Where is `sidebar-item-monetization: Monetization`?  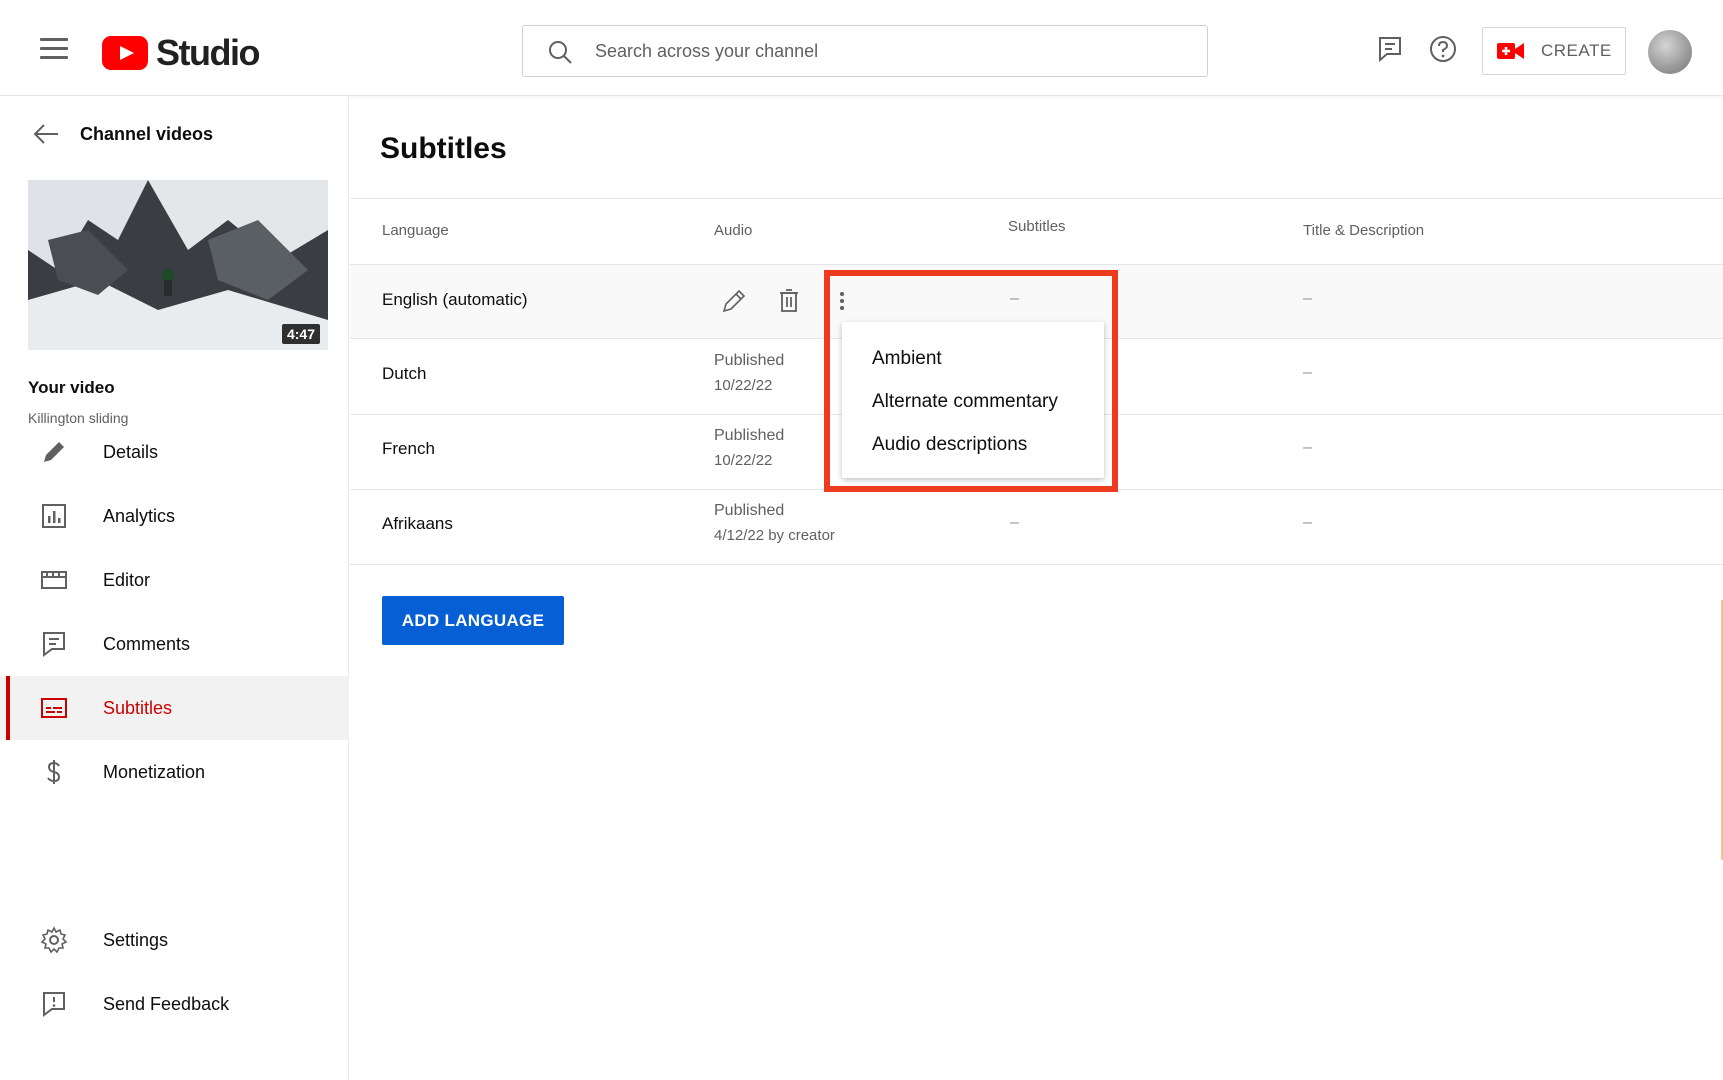 sidebar-item-monetization: Monetization is located at coordinates (174, 772).